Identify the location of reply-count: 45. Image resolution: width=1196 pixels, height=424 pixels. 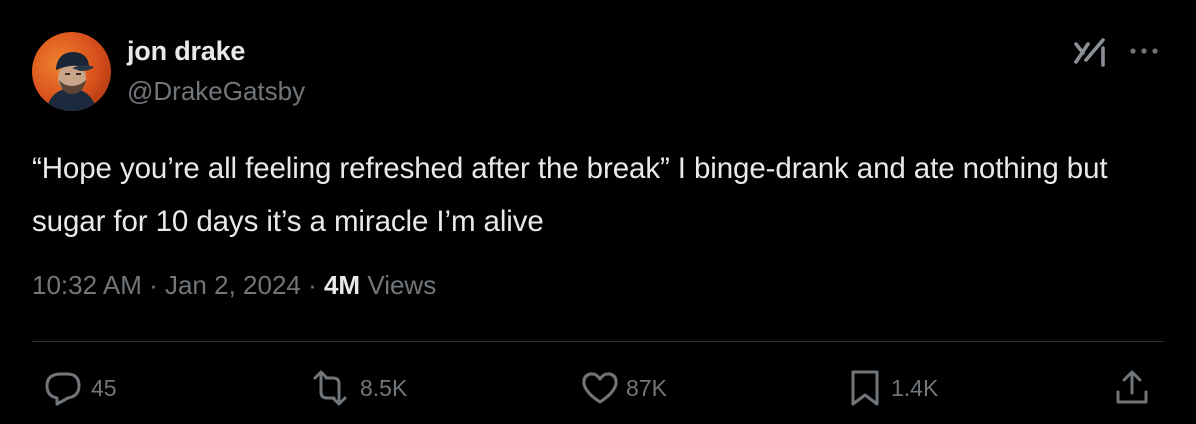
(104, 387).